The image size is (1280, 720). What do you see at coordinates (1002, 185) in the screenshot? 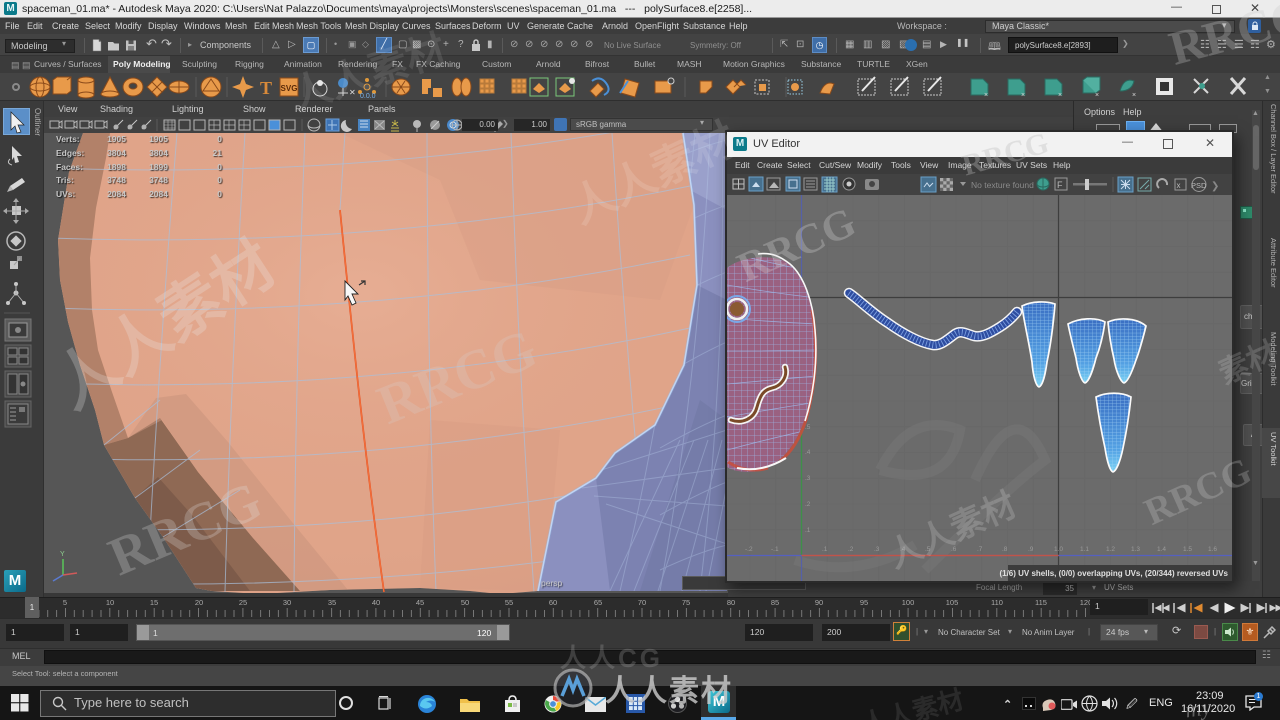
I see `svg-text: No texture found` at bounding box center [1002, 185].